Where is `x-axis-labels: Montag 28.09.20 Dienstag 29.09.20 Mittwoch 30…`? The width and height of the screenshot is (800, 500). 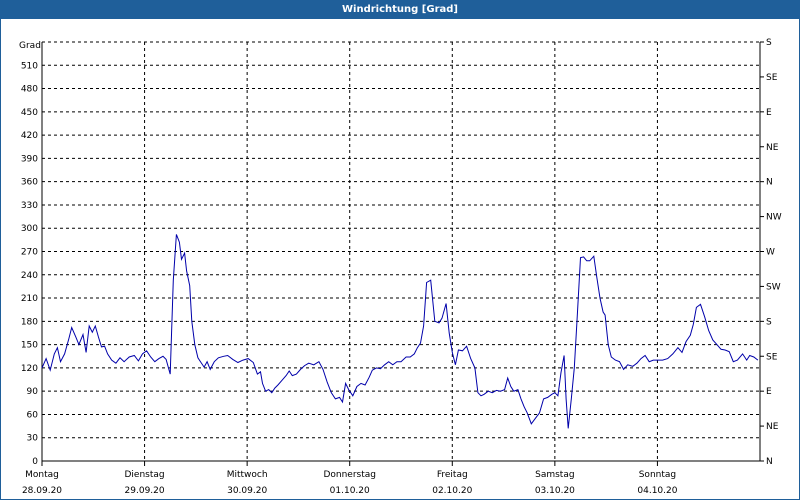
x-axis-labels: Montag 28.09.20 Dienstag 29.09.20 Mittwoch 30… is located at coordinates (350, 483).